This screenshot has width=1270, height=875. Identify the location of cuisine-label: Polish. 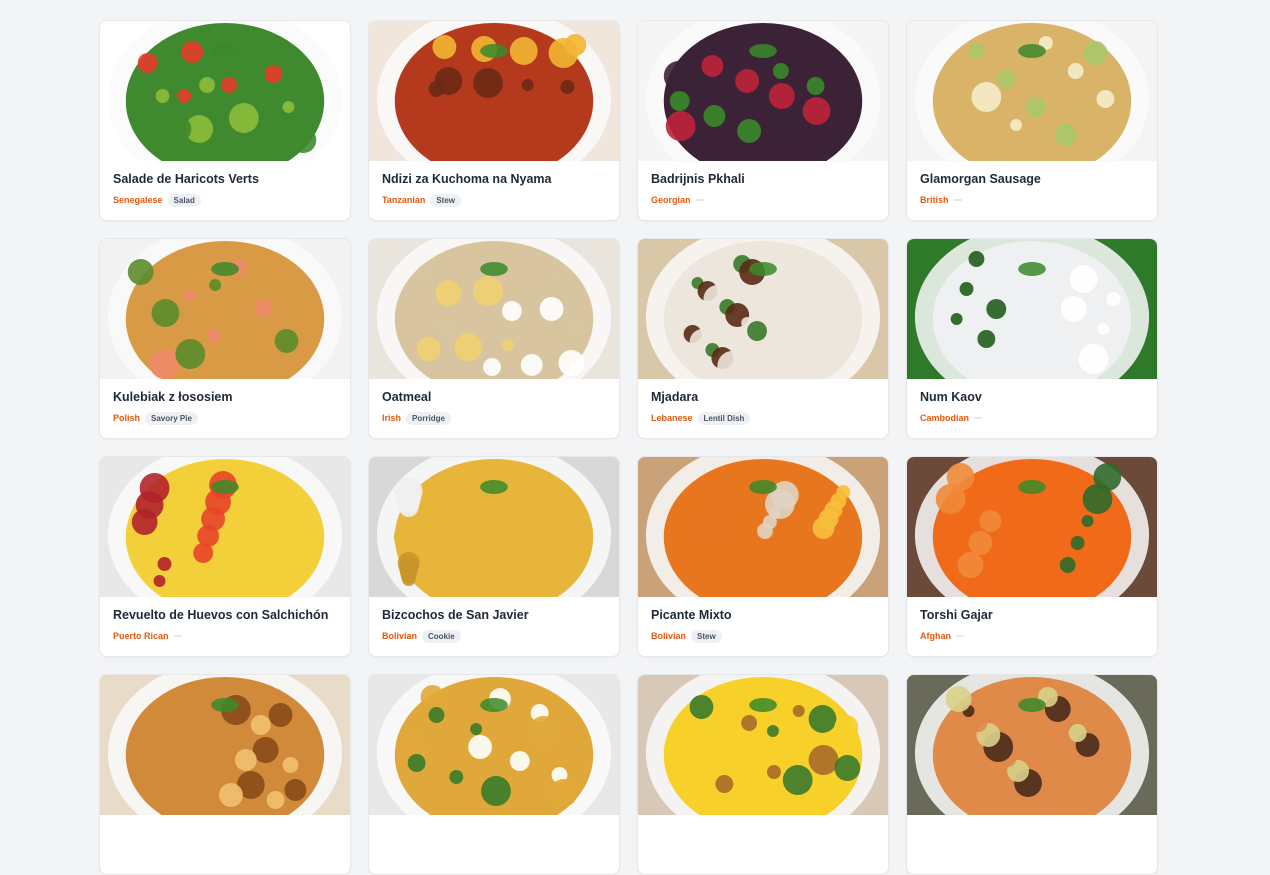
(127, 418).